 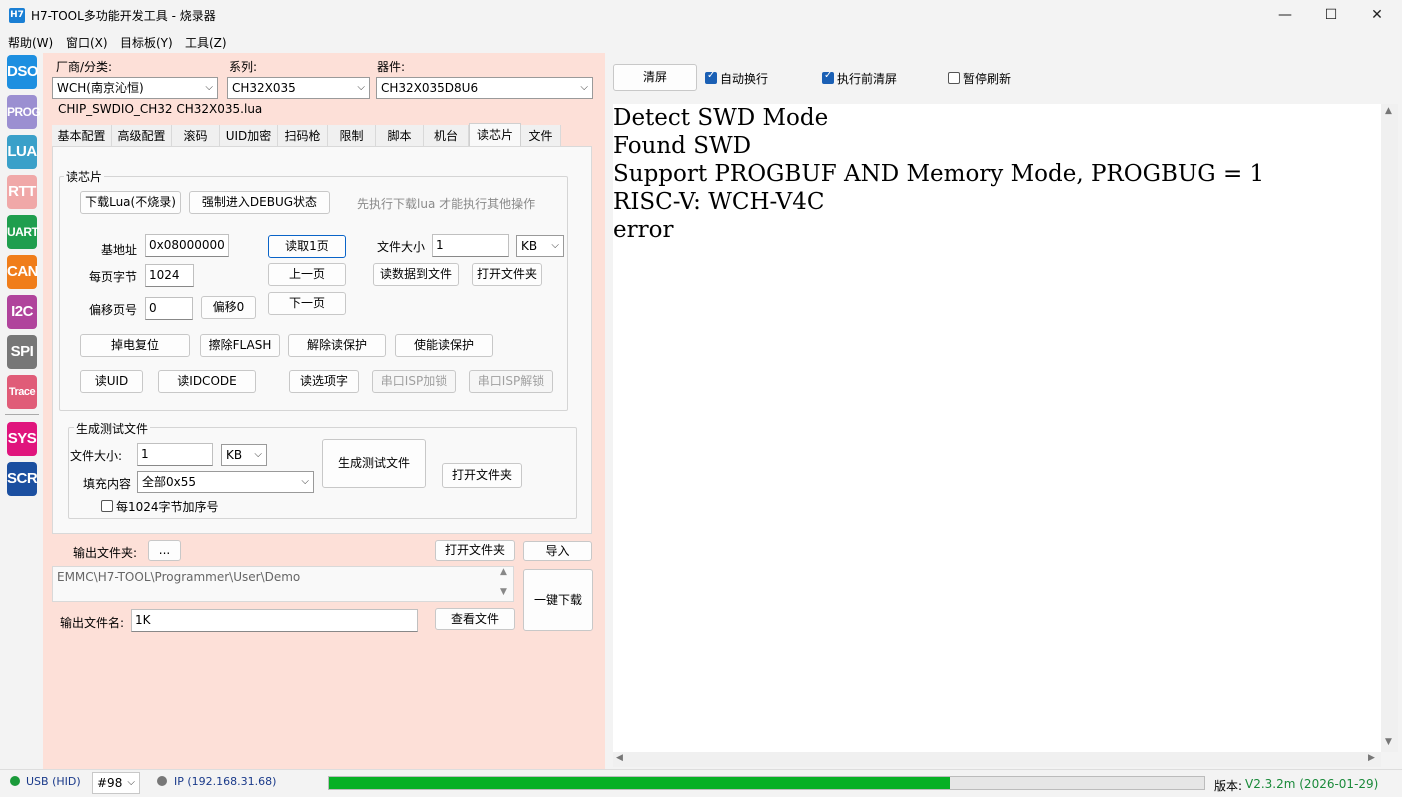 I want to click on one-click-download-button: 一键下载, so click(x=558, y=600).